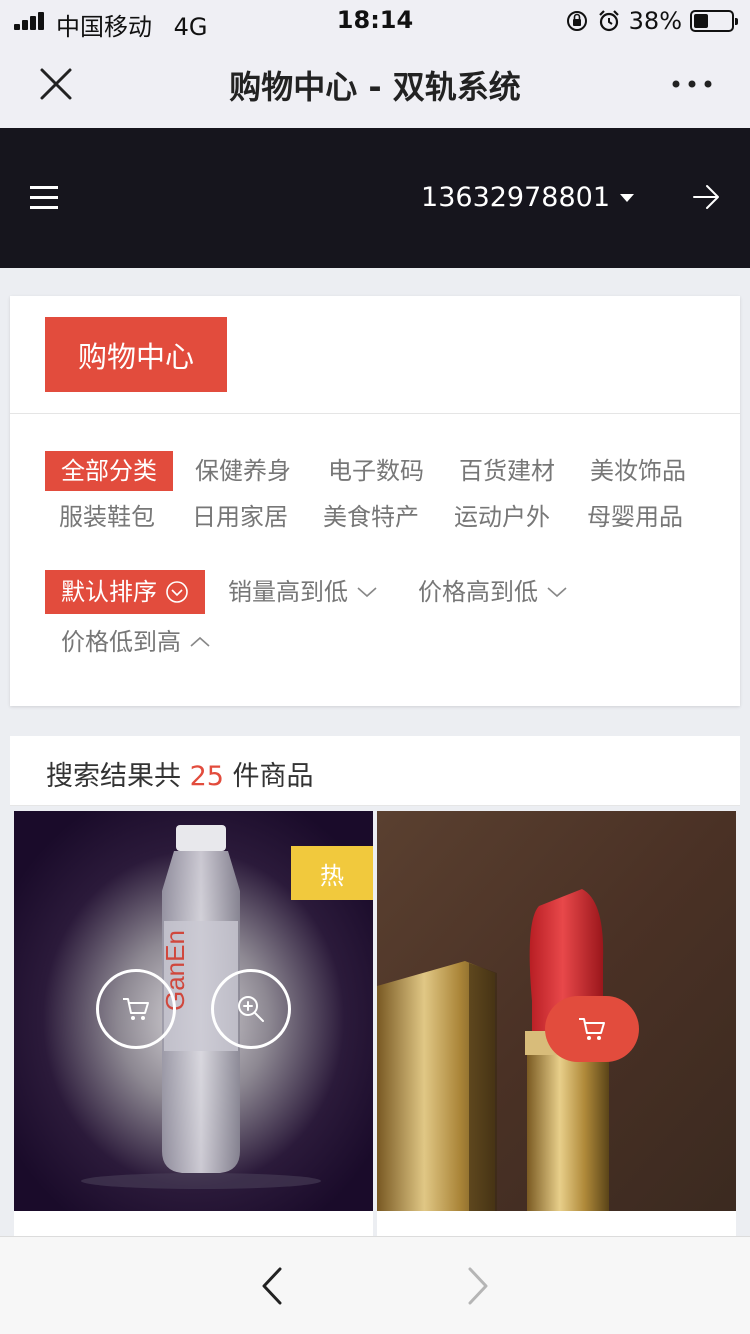  I want to click on category-building-materials: 百货建材, so click(507, 471).